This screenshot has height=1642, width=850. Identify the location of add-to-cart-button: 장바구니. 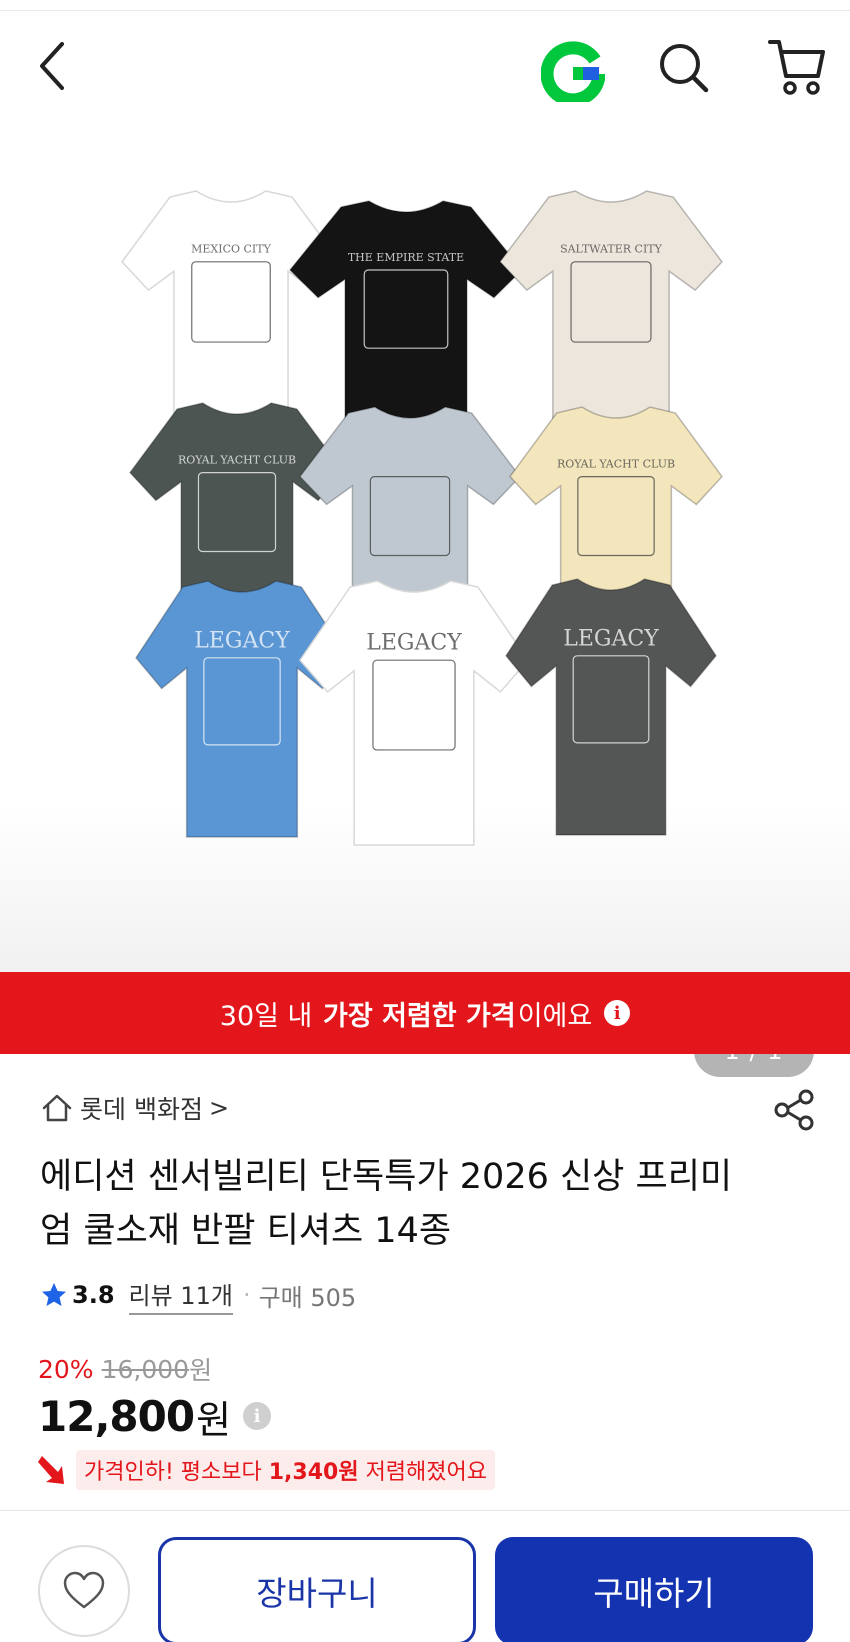
(317, 1589).